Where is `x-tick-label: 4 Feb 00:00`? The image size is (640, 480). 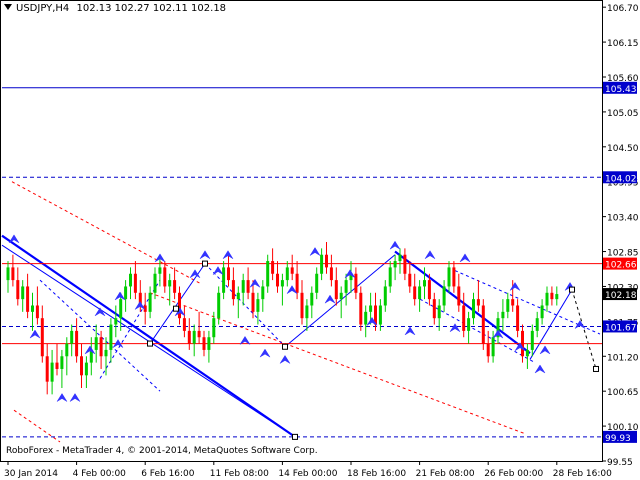 x-tick-label: 4 Feb 00:00 is located at coordinates (100, 474).